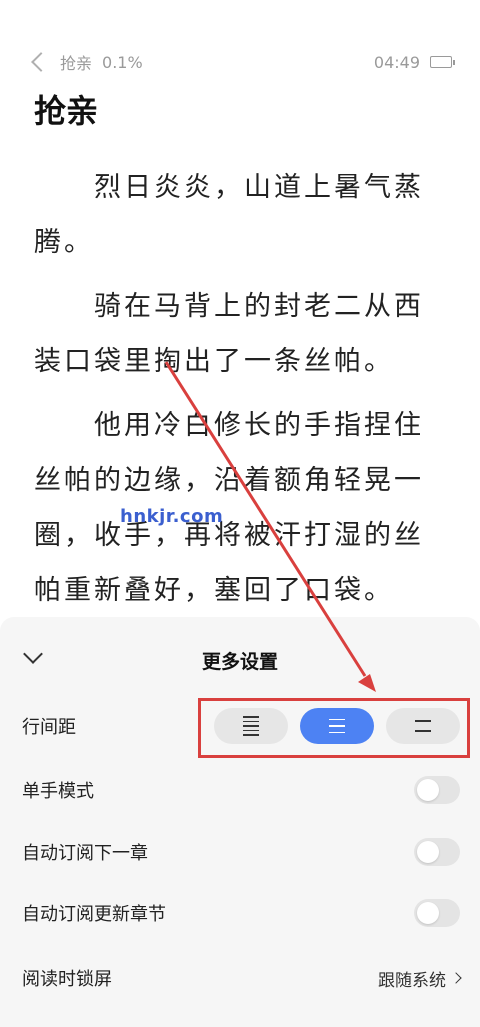  Describe the element at coordinates (396, 62) in the screenshot. I see `clock: 04:49` at that location.